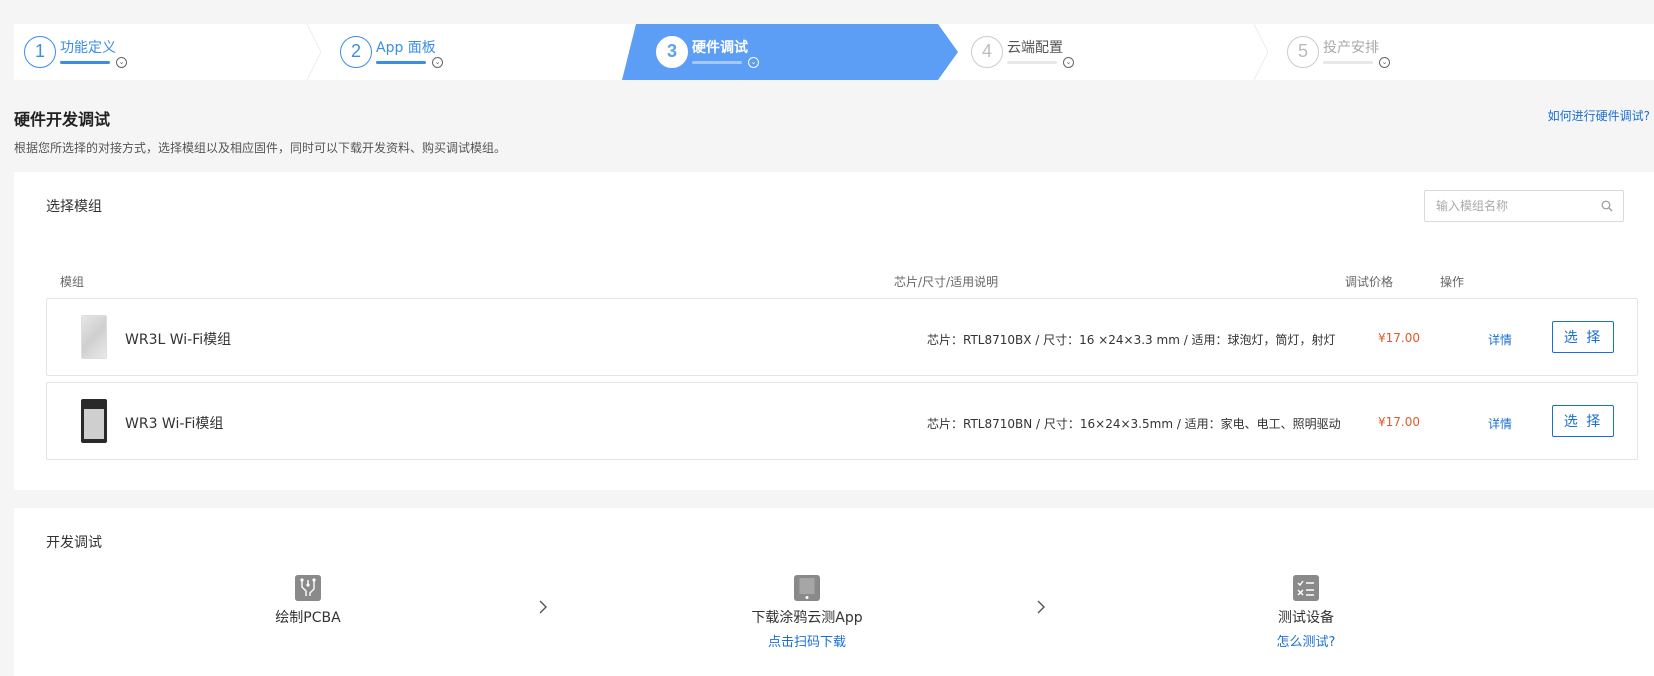 Image resolution: width=1654 pixels, height=676 pixels. Describe the element at coordinates (40, 52) in the screenshot. I see `step-number: 1` at that location.